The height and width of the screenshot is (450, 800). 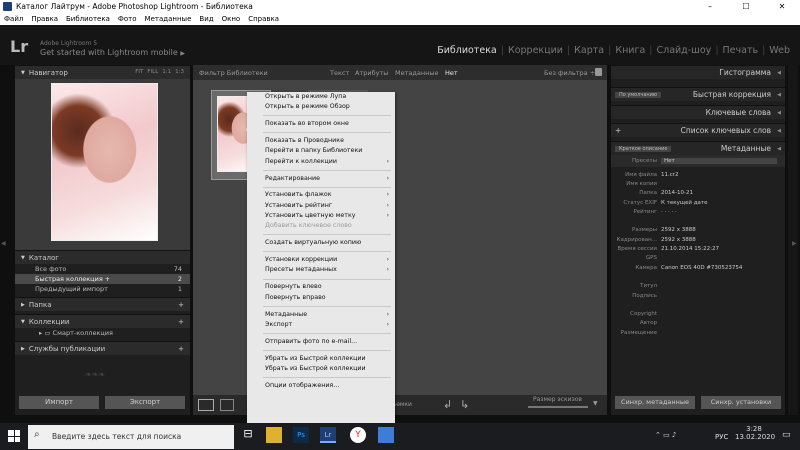 I want to click on keywording-header: Ключевые слова, so click(x=698, y=112).